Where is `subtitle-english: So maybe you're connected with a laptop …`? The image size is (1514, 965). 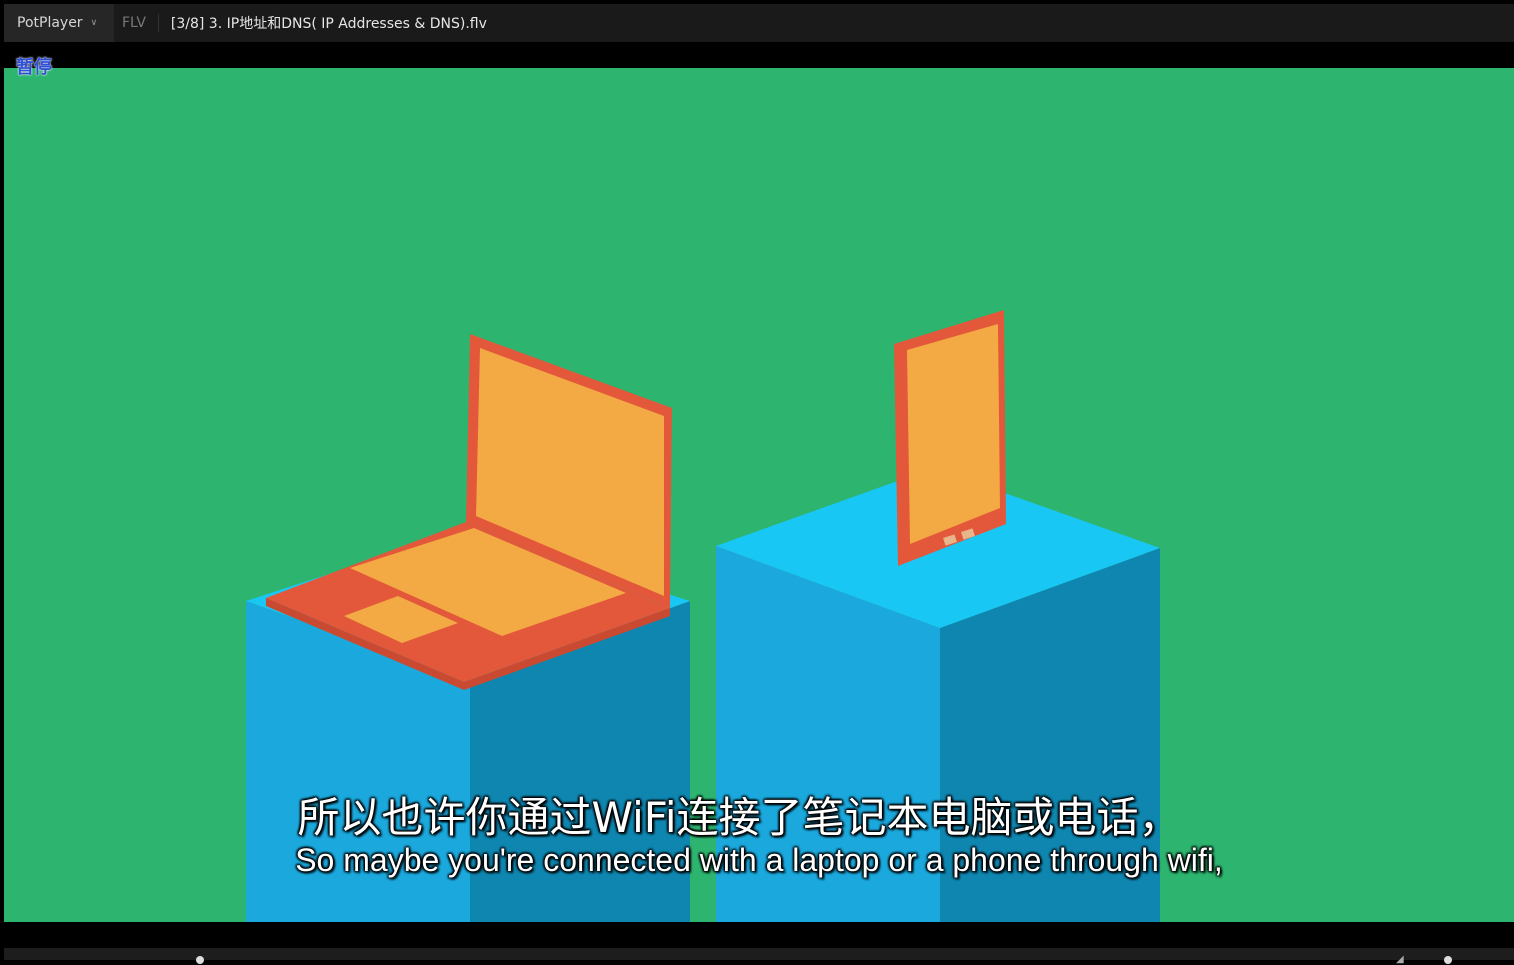 subtitle-english: So maybe you're connected with a laptop … is located at coordinates (759, 860).